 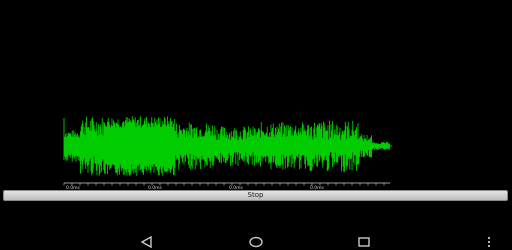 I want to click on recents-icon, so click(x=364, y=242).